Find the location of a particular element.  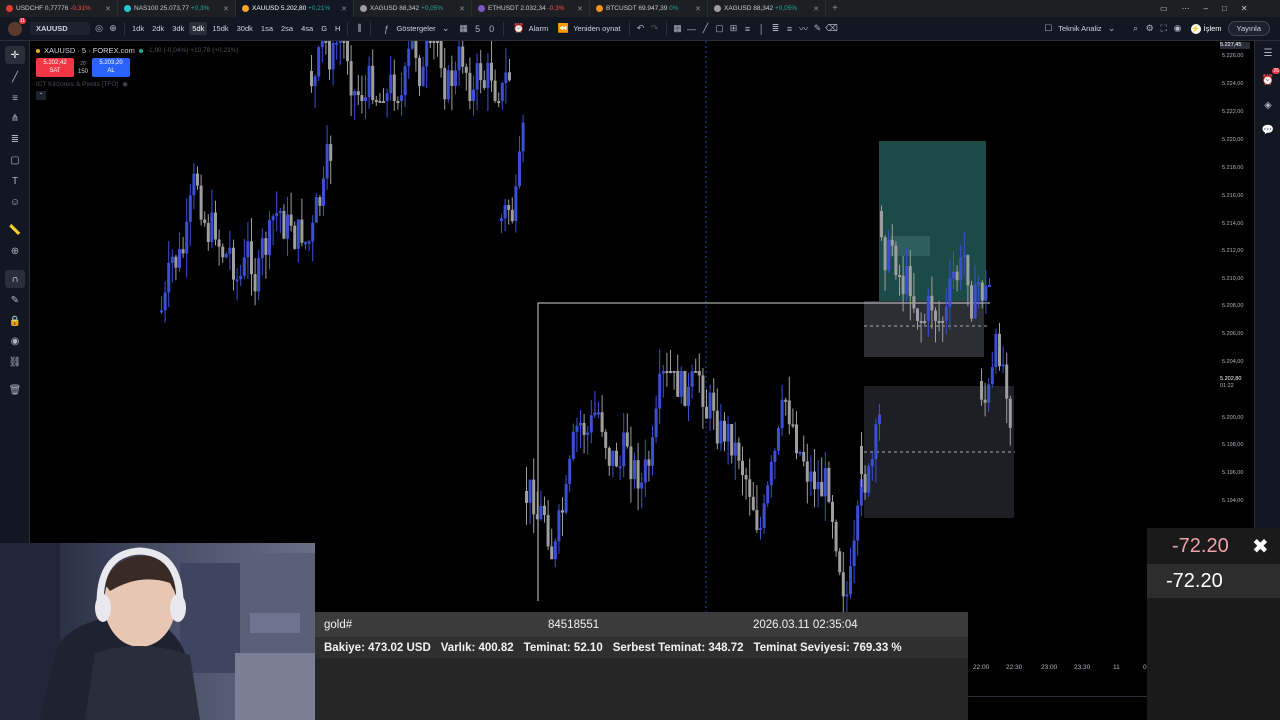

new-tab-icon: + is located at coordinates (835, 8).